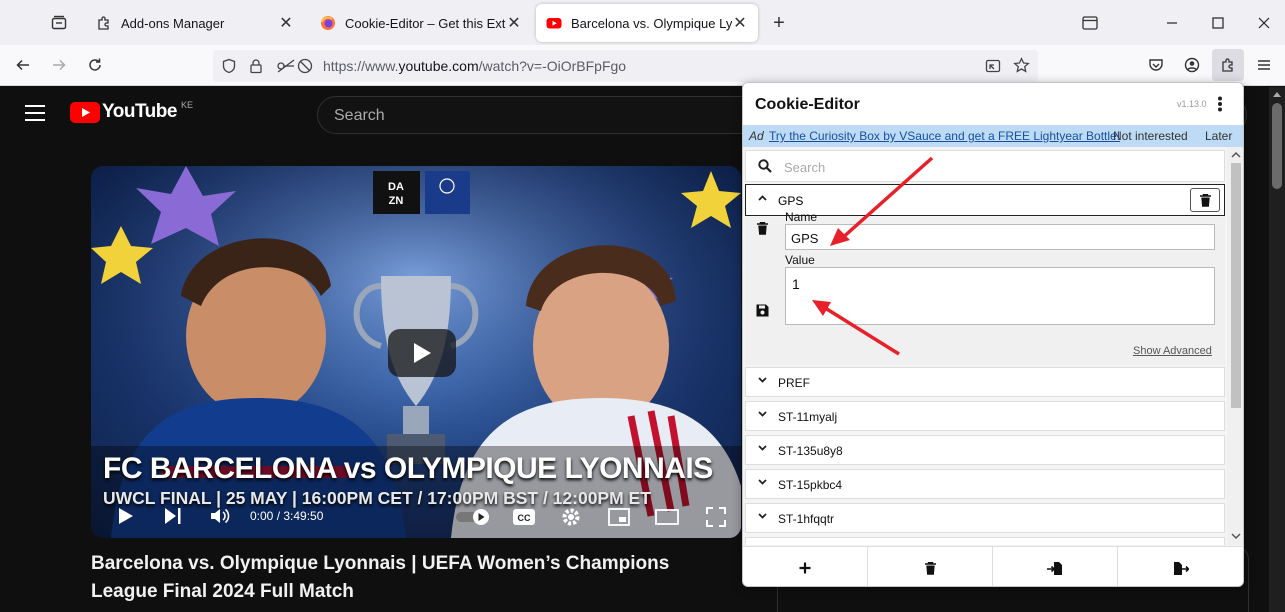 The width and height of the screenshot is (1285, 612). Describe the element at coordinates (35, 113) in the screenshot. I see `hamburger-menu-icon` at that location.